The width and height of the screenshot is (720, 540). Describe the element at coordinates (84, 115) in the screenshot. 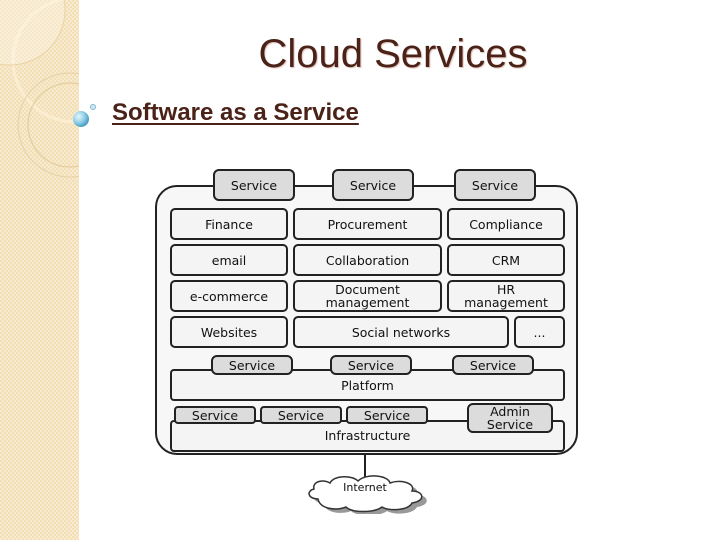

I see `bullet-bubble-icon` at that location.